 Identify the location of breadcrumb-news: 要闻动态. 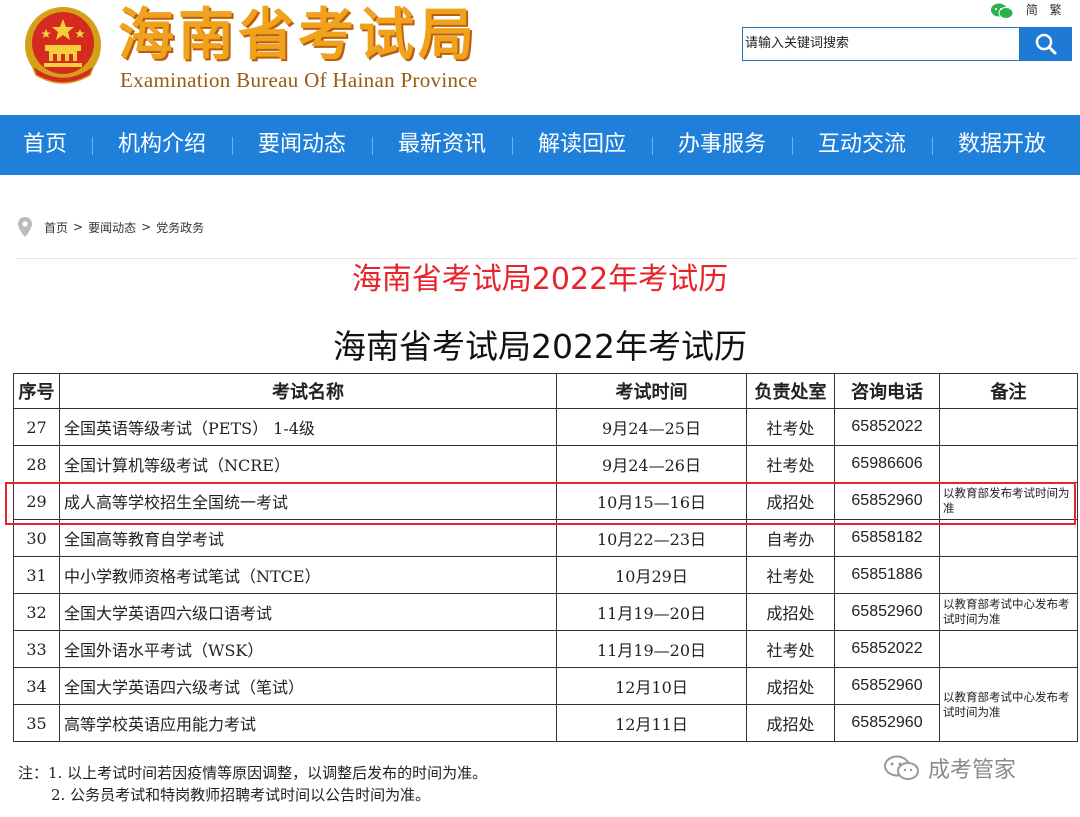
(112, 227).